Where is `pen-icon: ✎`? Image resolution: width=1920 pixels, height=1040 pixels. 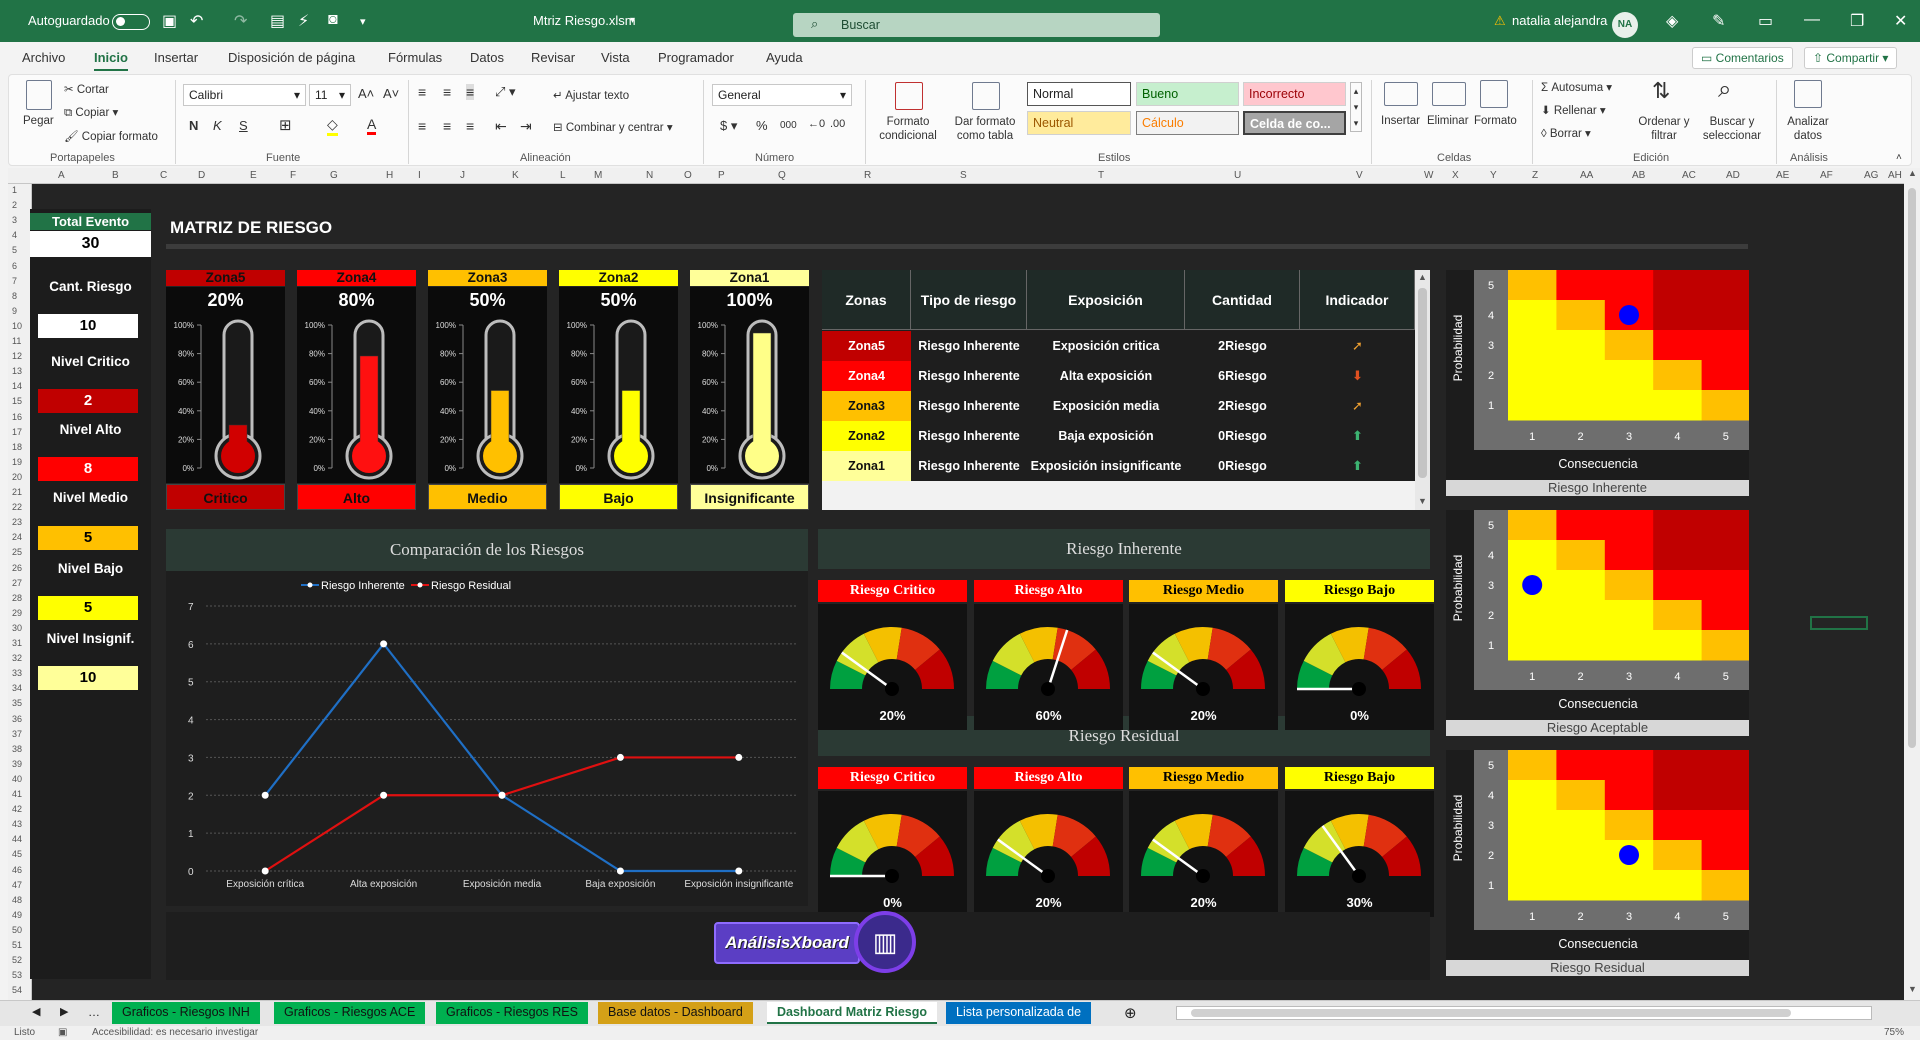 pen-icon: ✎ is located at coordinates (1718, 21).